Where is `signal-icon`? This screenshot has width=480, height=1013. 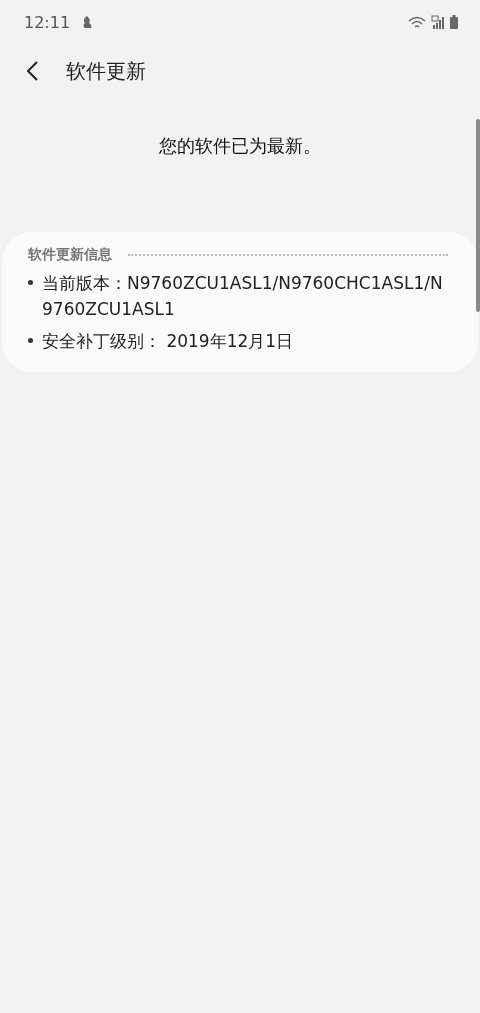
signal-icon is located at coordinates (438, 22).